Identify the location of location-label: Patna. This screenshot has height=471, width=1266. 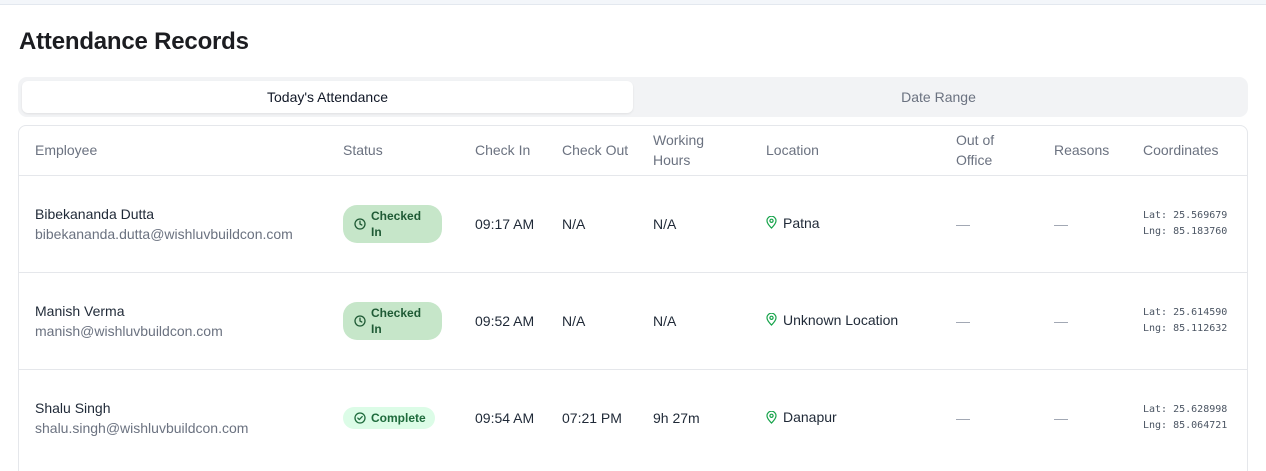
(801, 222).